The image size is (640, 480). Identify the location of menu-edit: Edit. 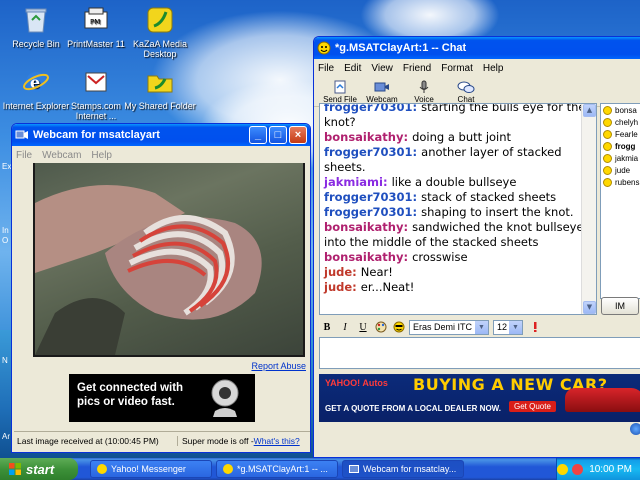
(352, 68).